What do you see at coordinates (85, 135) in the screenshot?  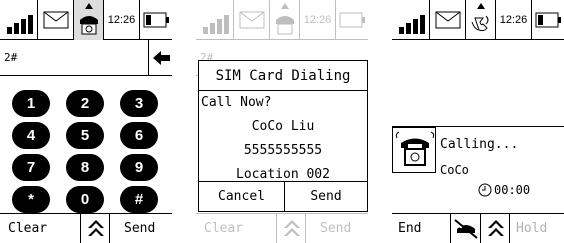 I see `key-5: 5` at bounding box center [85, 135].